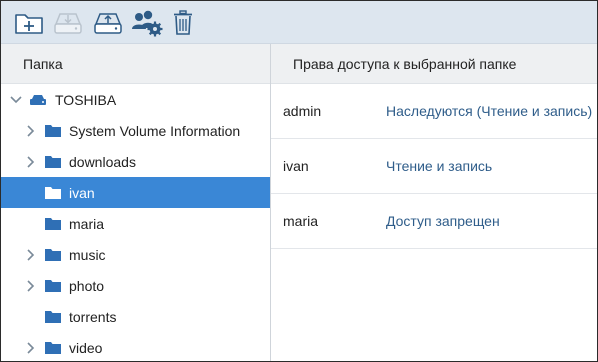 This screenshot has height=362, width=598. I want to click on users-settings-icon, so click(147, 23).